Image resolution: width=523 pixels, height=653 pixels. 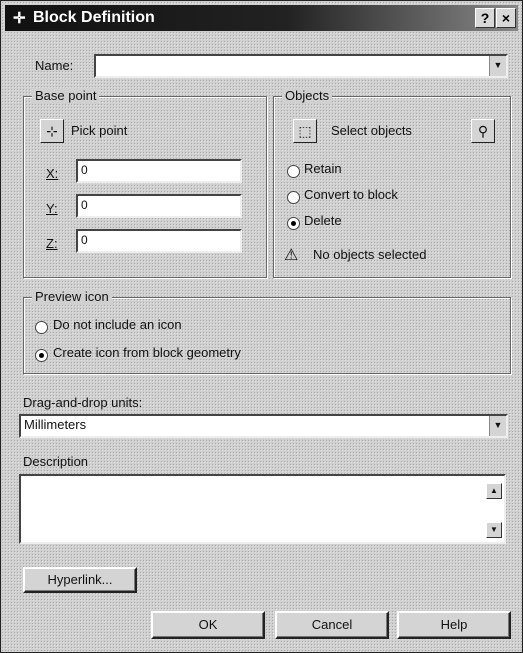 I want to click on warning-icon: ⚠, so click(x=291, y=255).